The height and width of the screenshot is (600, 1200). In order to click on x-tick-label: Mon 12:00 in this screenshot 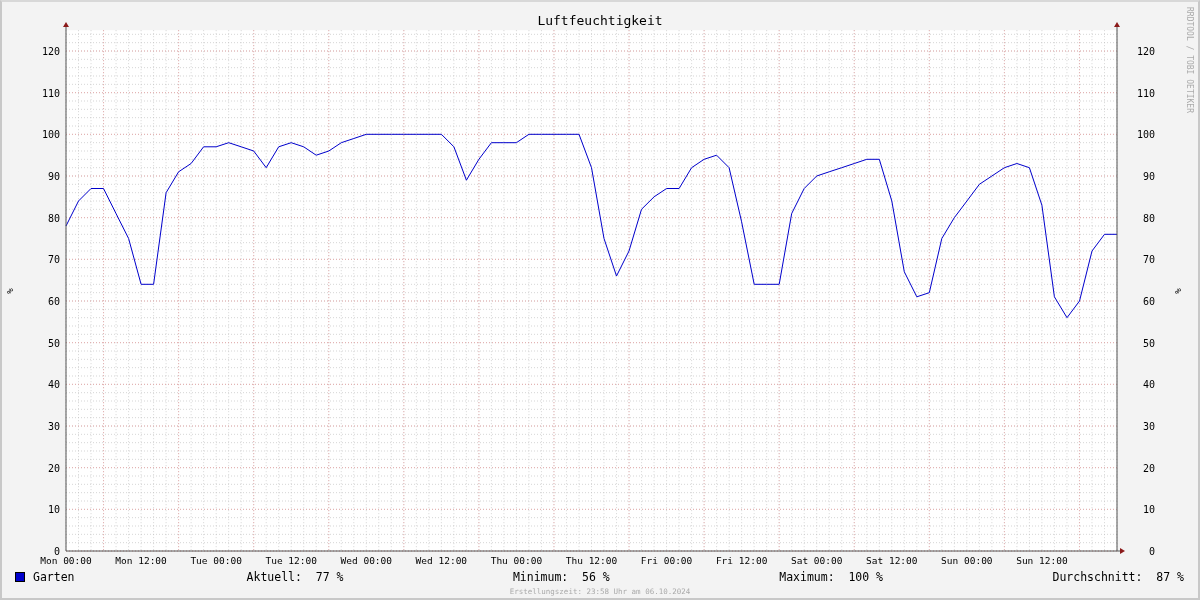, I will do `click(141, 560)`.